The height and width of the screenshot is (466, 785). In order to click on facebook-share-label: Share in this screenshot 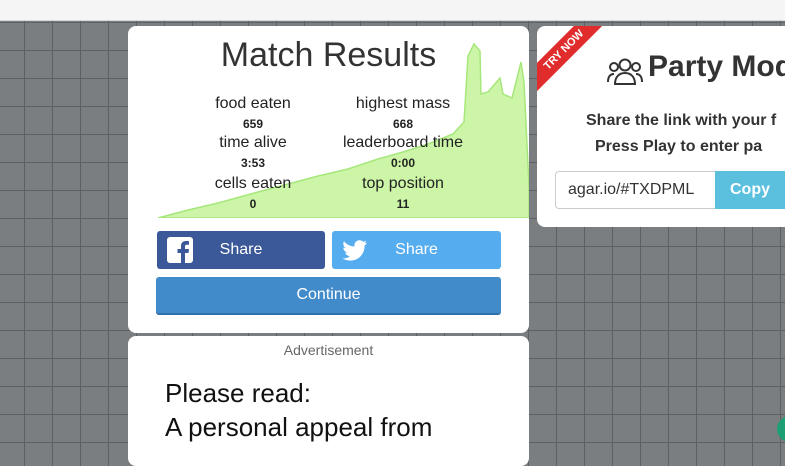, I will do `click(241, 249)`.